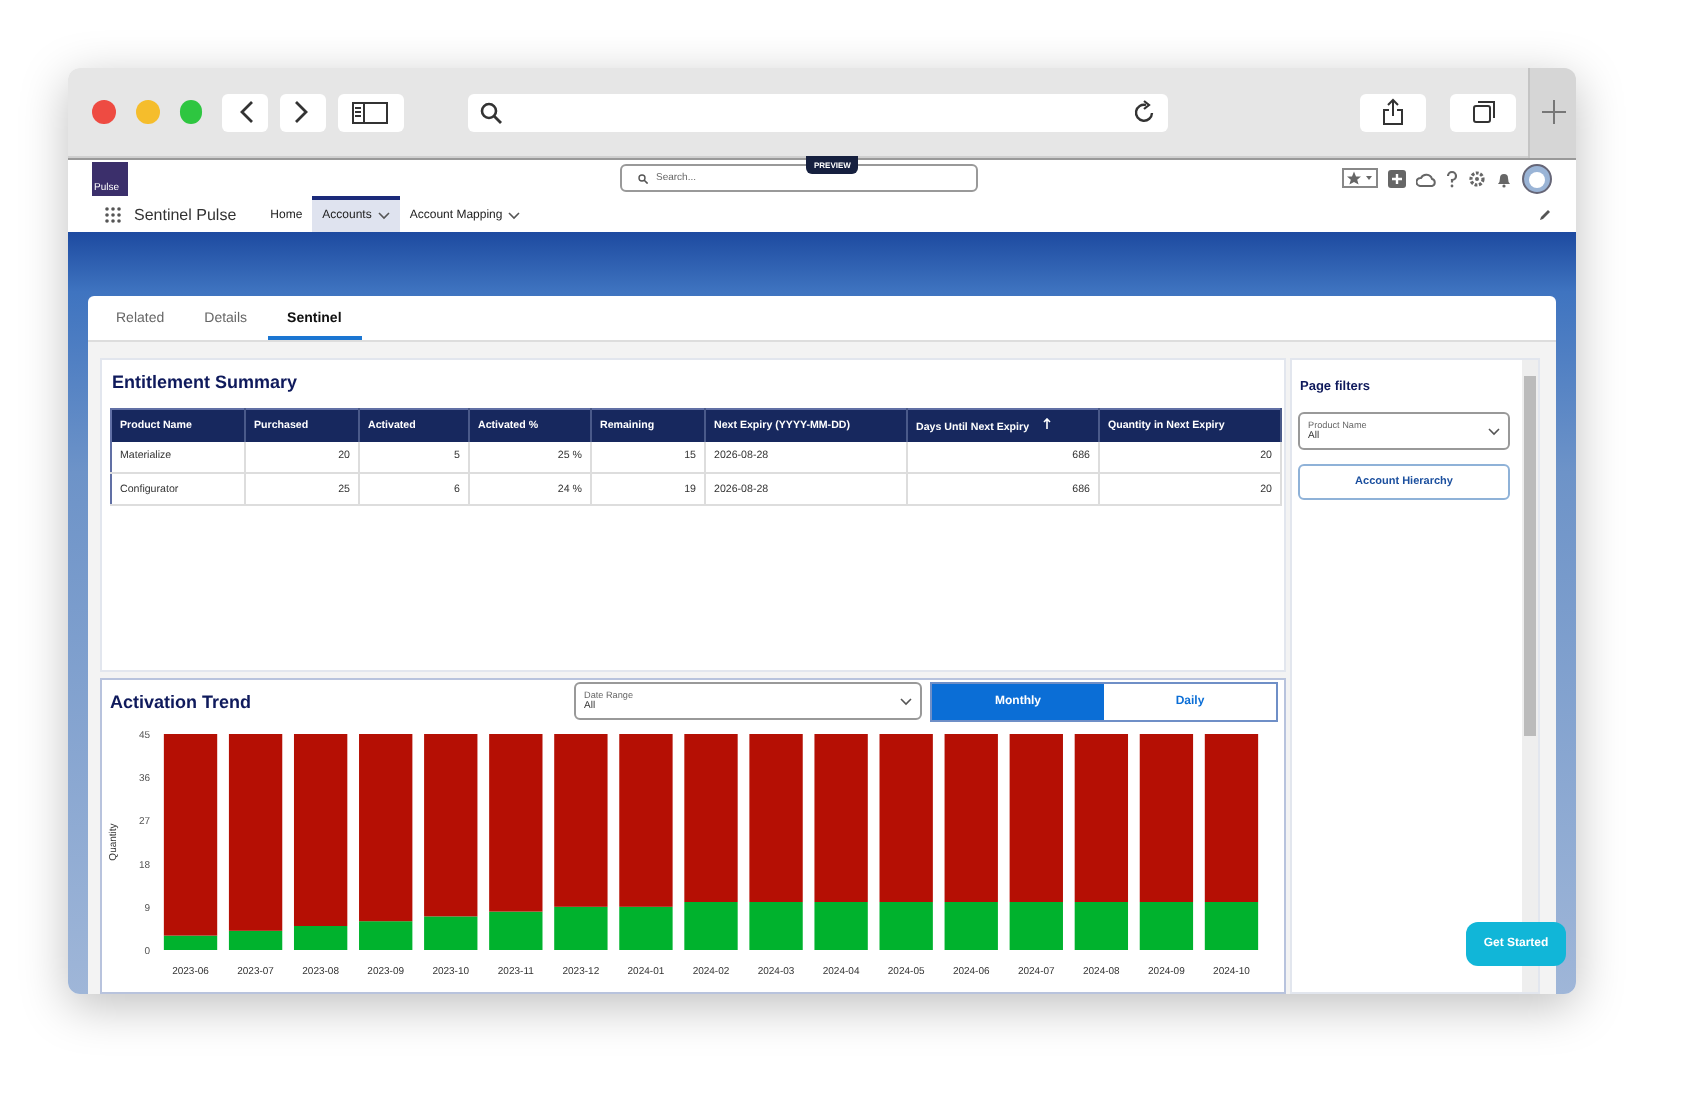 This screenshot has width=1700, height=1100. I want to click on plus-icon, so click(1553, 112).